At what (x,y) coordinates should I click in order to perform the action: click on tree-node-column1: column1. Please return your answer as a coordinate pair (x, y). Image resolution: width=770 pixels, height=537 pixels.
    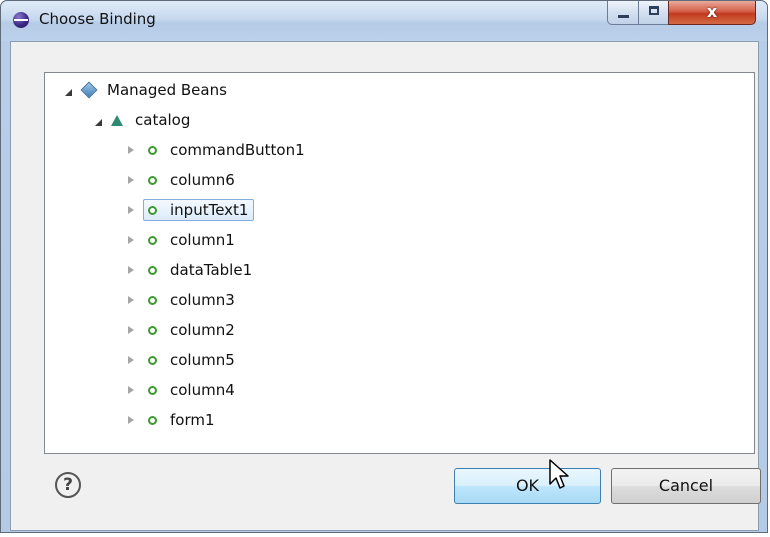
    Looking at the image, I should click on (181, 240).